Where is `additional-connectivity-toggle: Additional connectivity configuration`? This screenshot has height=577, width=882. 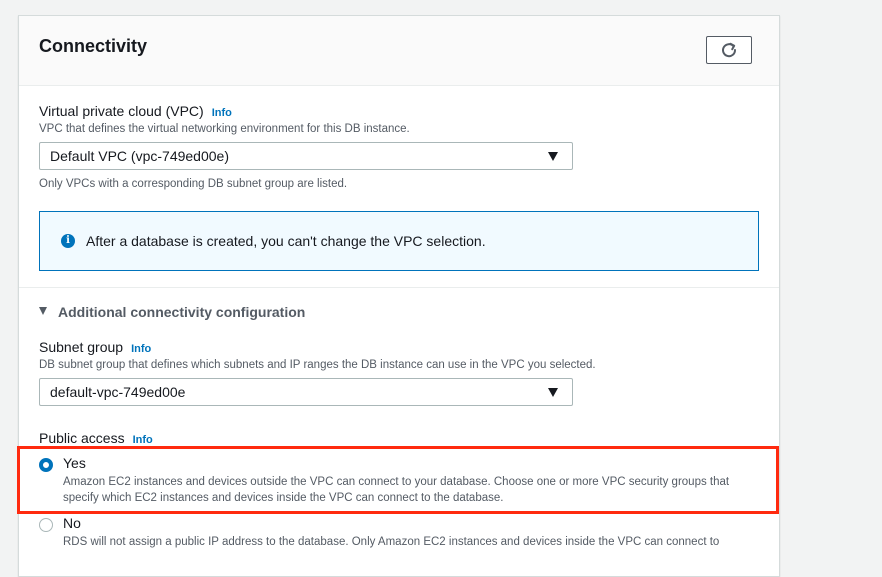
additional-connectivity-toggle: Additional connectivity configuration is located at coordinates (172, 312).